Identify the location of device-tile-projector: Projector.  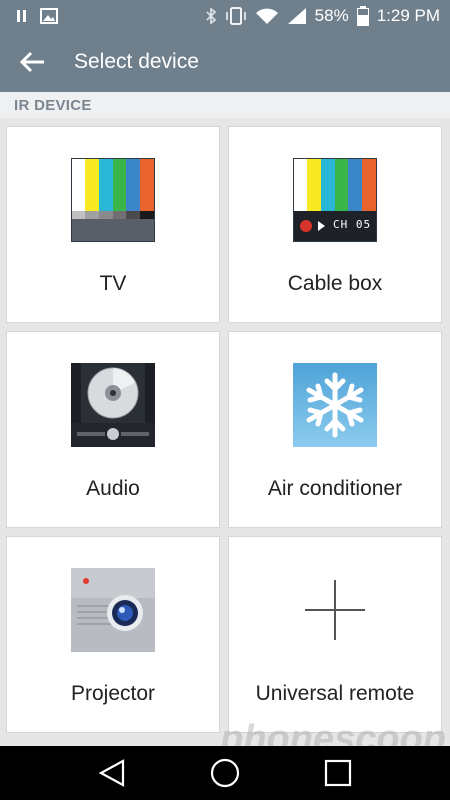
(113, 634).